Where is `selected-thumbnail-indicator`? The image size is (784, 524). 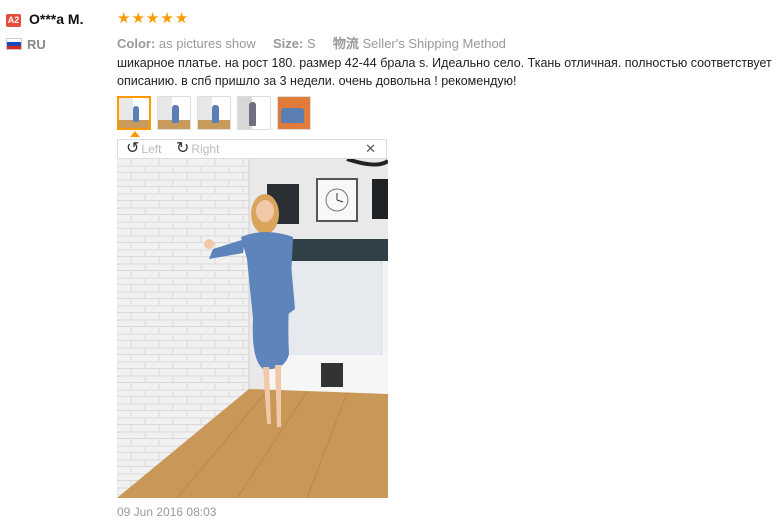
selected-thumbnail-indicator is located at coordinates (135, 134).